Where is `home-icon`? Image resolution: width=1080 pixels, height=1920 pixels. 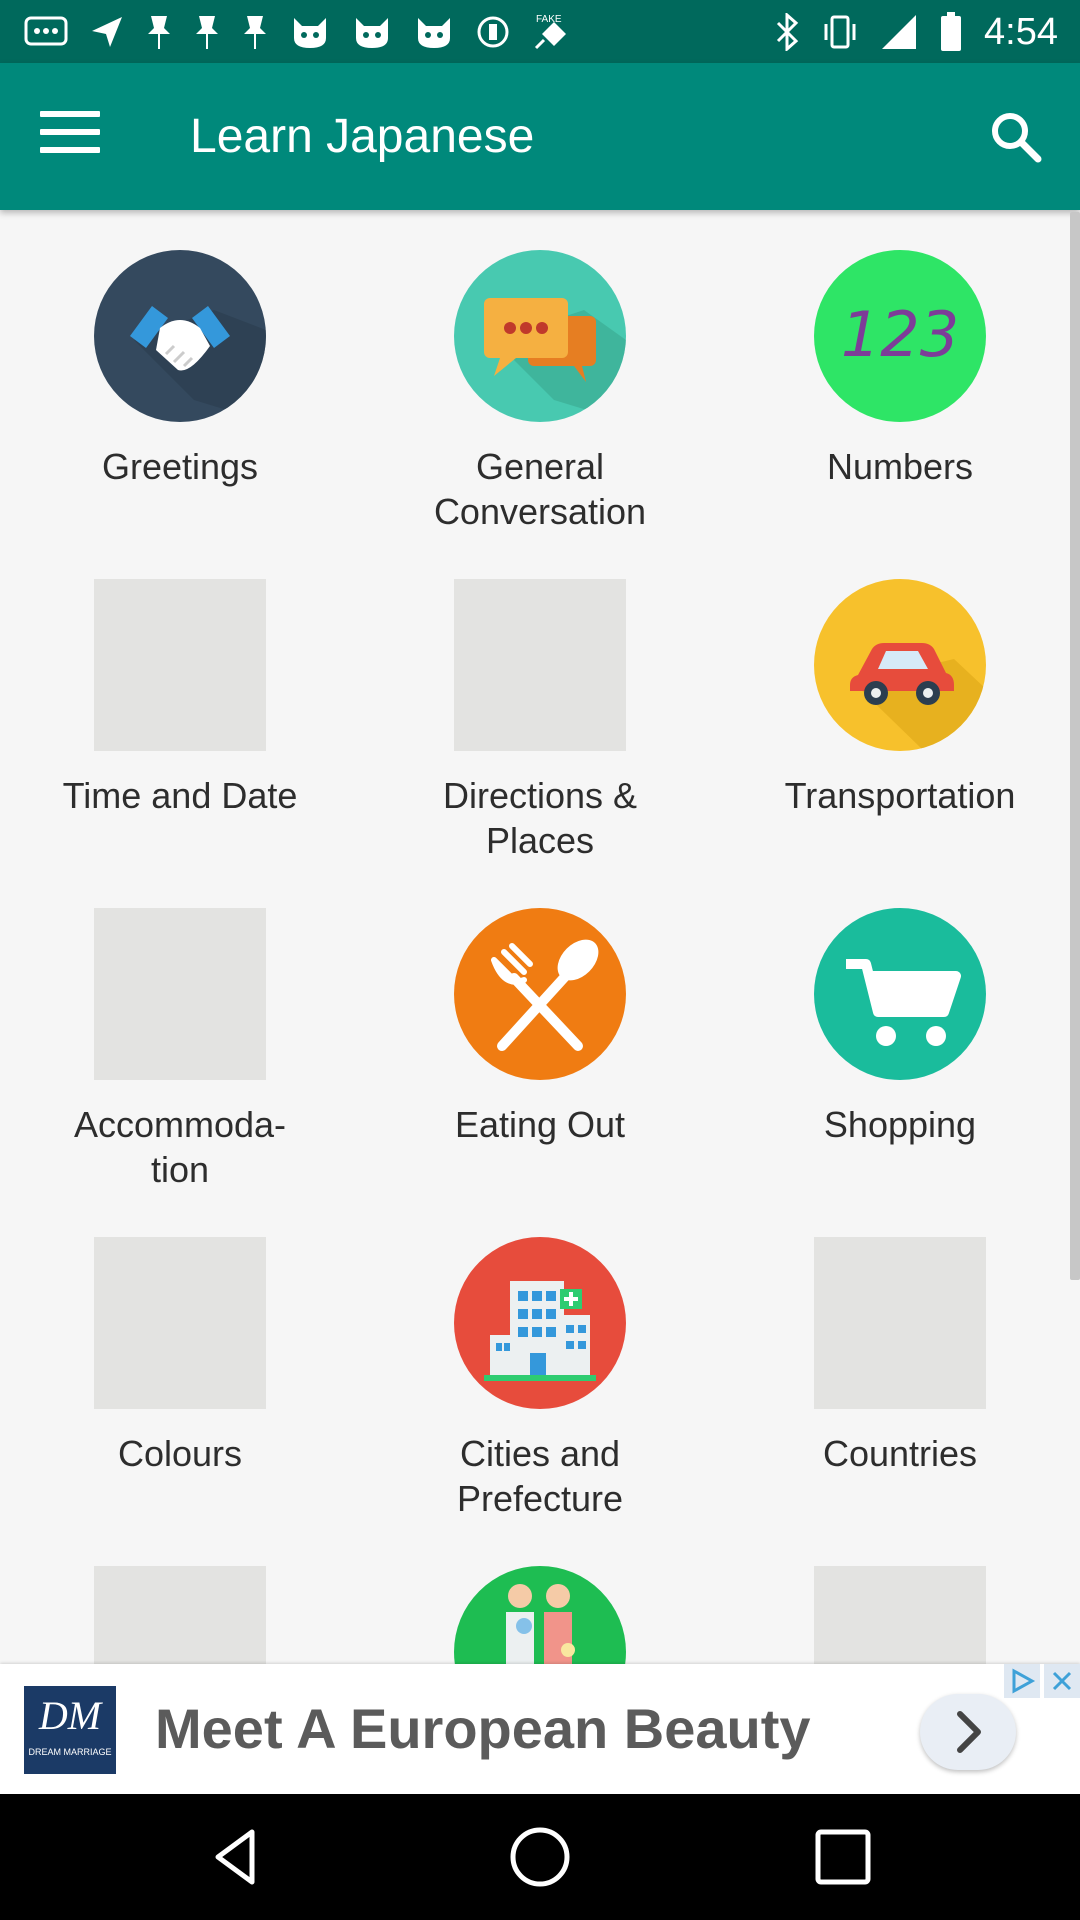 home-icon is located at coordinates (540, 1857).